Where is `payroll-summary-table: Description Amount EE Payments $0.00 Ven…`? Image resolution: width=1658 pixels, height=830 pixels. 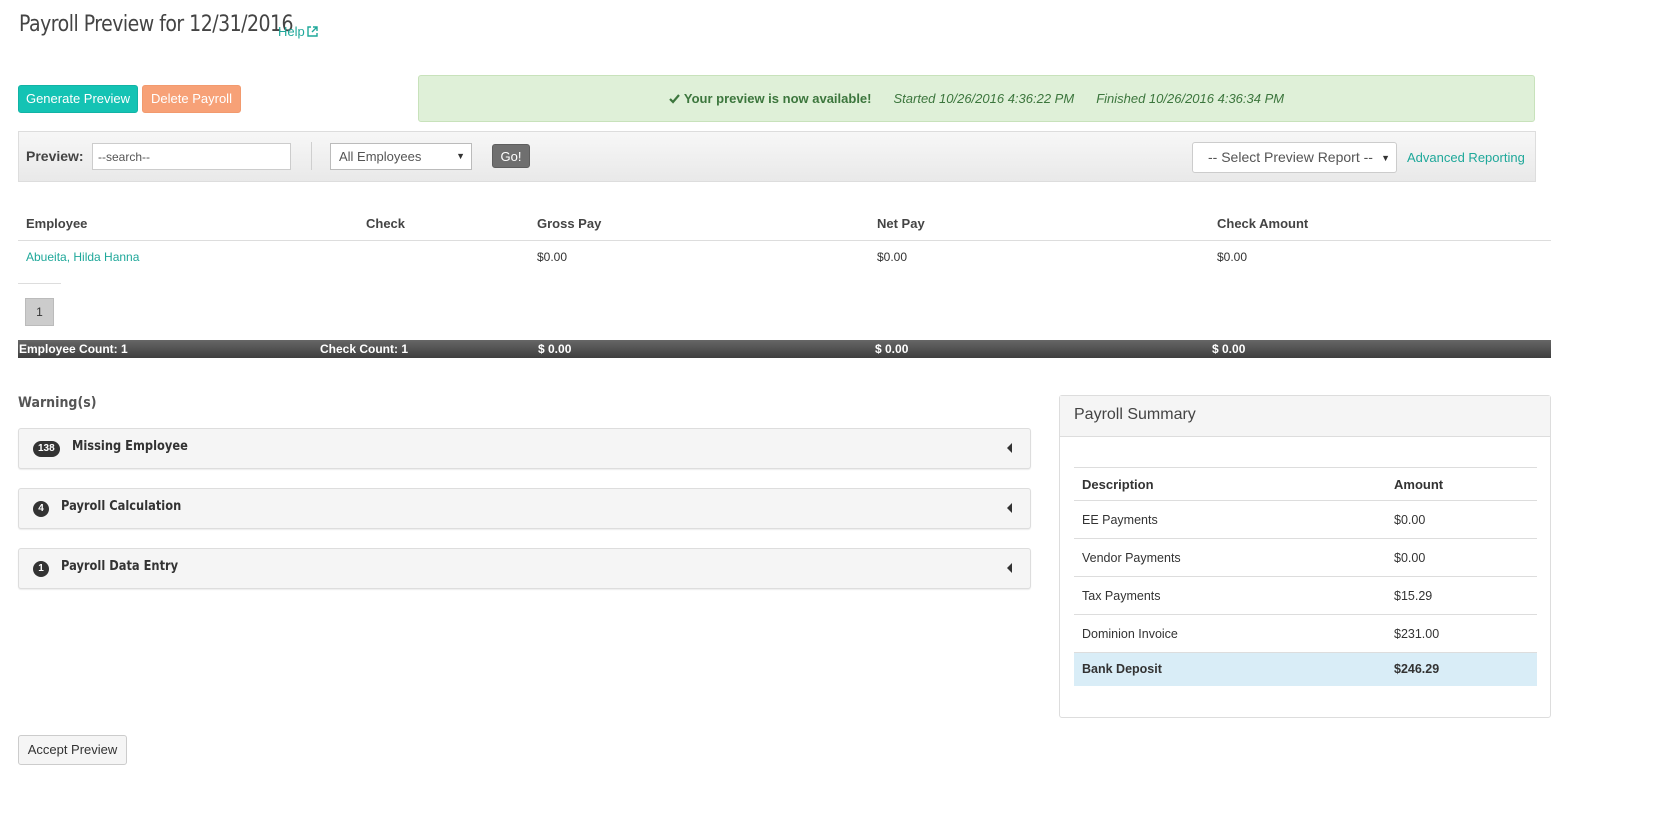 payroll-summary-table: Description Amount EE Payments $0.00 Ven… is located at coordinates (1305, 576).